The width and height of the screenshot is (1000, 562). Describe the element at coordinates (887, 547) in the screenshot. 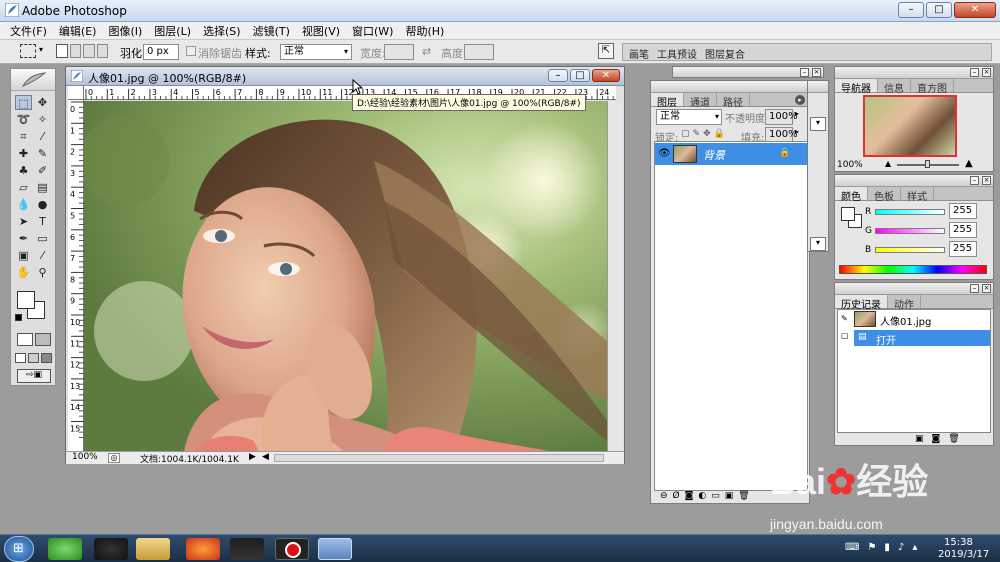

I see `tray-network-icon: ▮` at that location.